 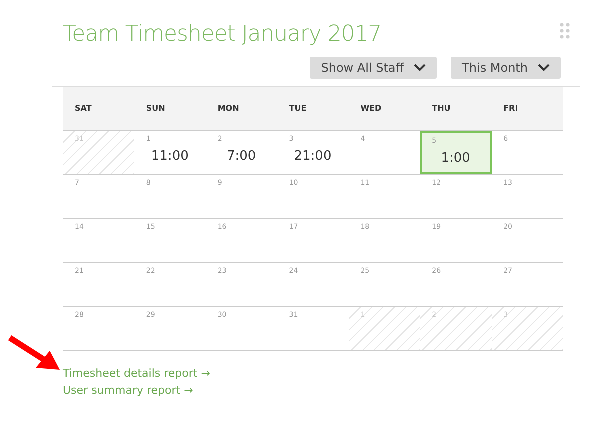 I want to click on weekday-label: THU, so click(x=441, y=108).